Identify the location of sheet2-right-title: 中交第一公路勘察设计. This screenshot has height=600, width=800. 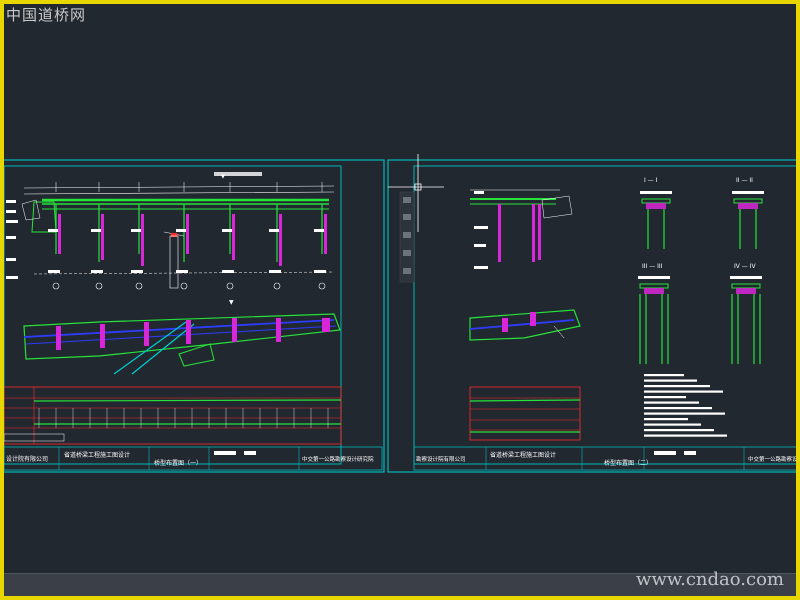
(772, 459).